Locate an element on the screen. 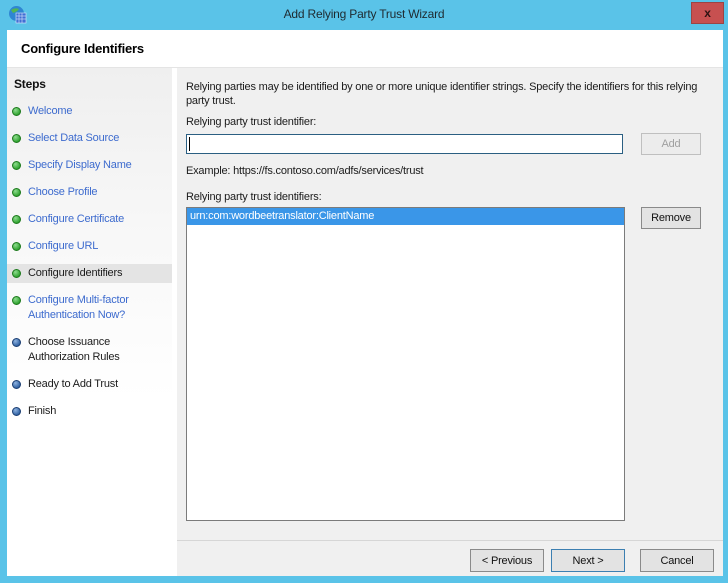  footer-bar: < Previous Next > Cancel is located at coordinates (450, 558).